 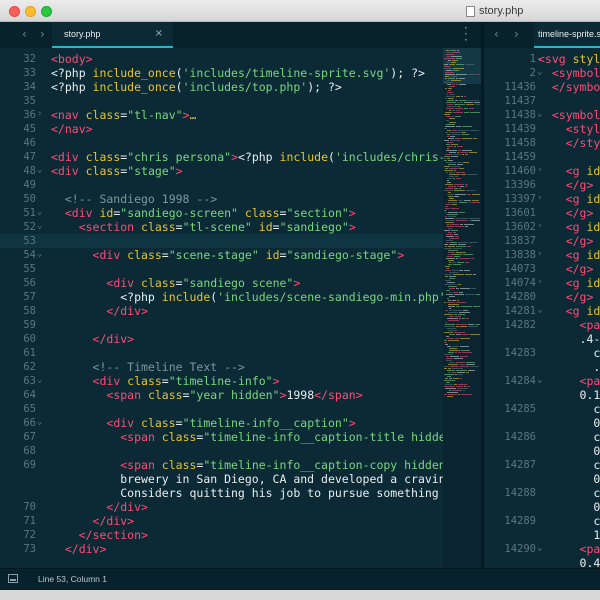 What do you see at coordinates (13, 578) in the screenshot?
I see `panel-toggle-icon` at bounding box center [13, 578].